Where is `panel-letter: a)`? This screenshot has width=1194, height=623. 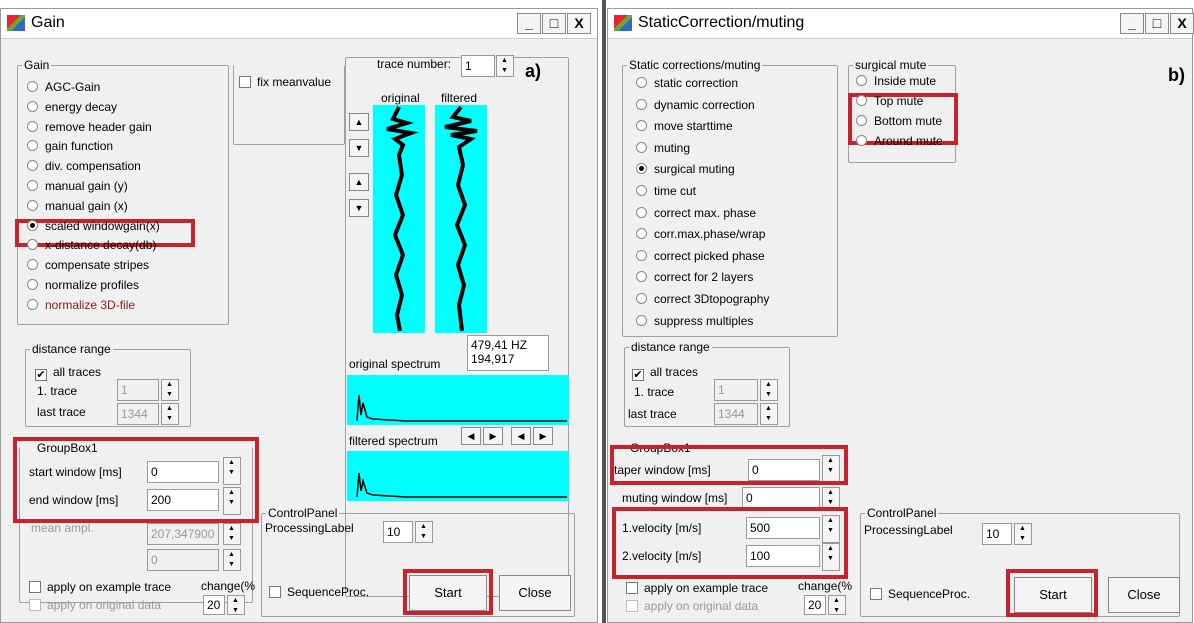
panel-letter: a) is located at coordinates (533, 71).